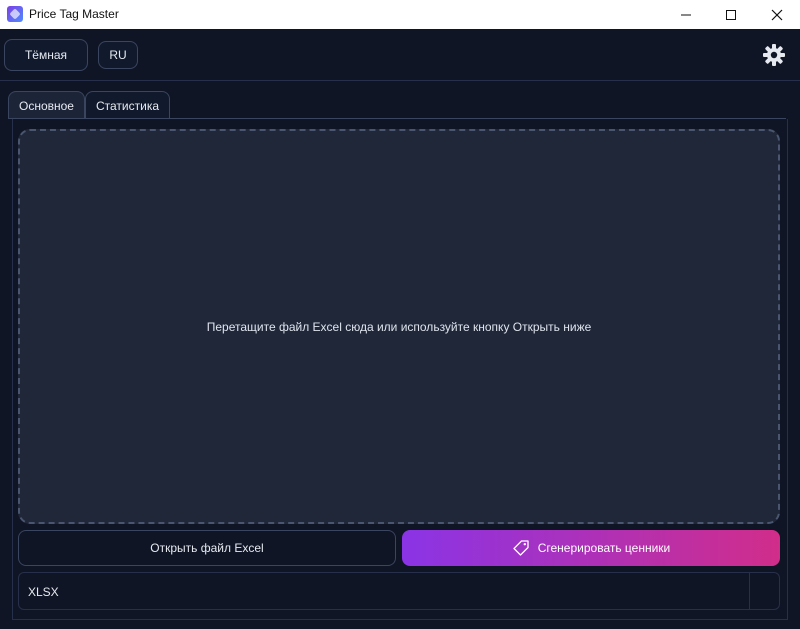 The width and height of the screenshot is (800, 629). Describe the element at coordinates (15, 14) in the screenshot. I see `app-logo-icon` at that location.